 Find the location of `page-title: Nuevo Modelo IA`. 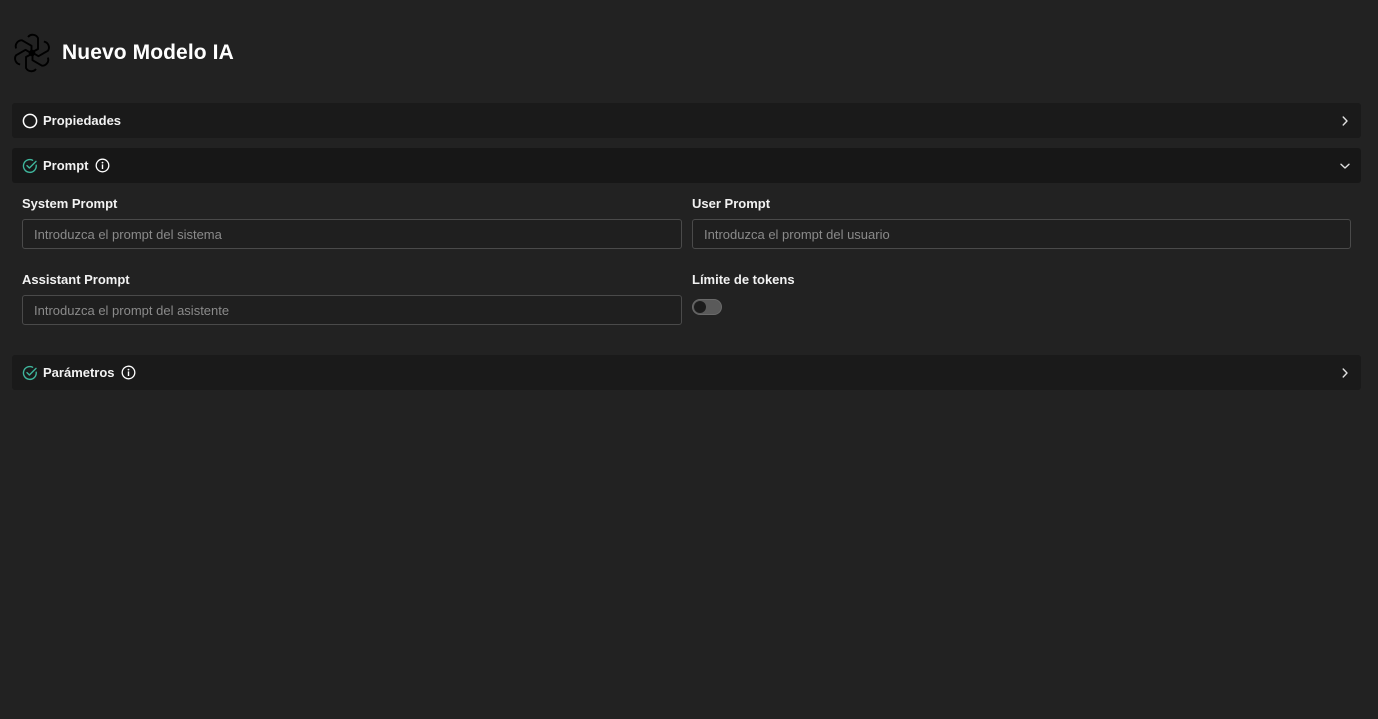

page-title: Nuevo Modelo IA is located at coordinates (148, 52).